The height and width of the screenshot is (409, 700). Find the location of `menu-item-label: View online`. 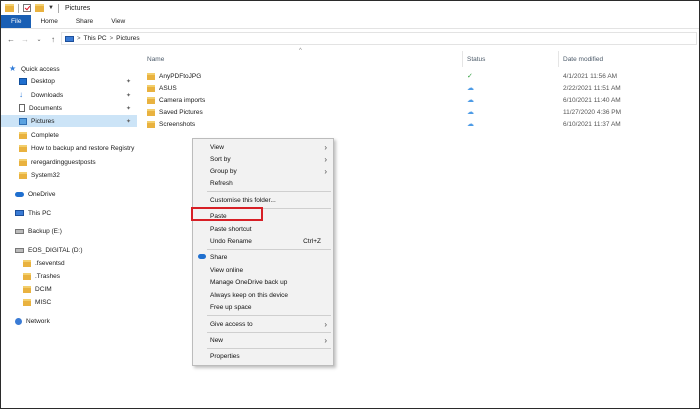

menu-item-label: View online is located at coordinates (227, 270).